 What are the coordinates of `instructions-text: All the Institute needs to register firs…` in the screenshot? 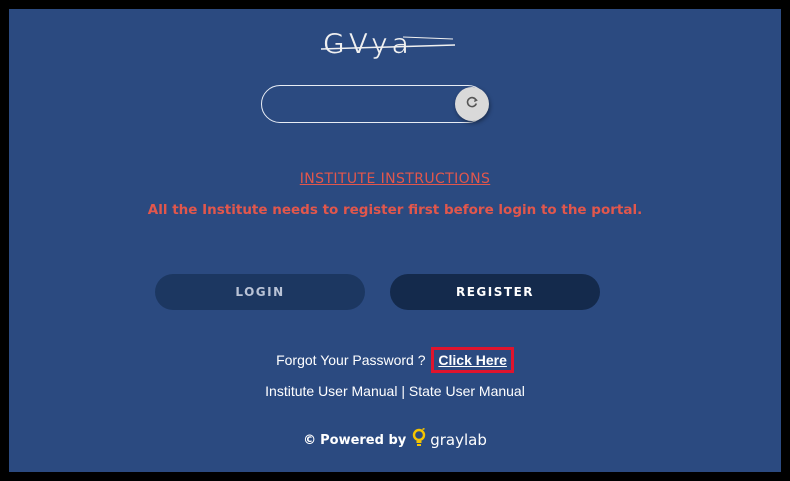 It's located at (395, 210).